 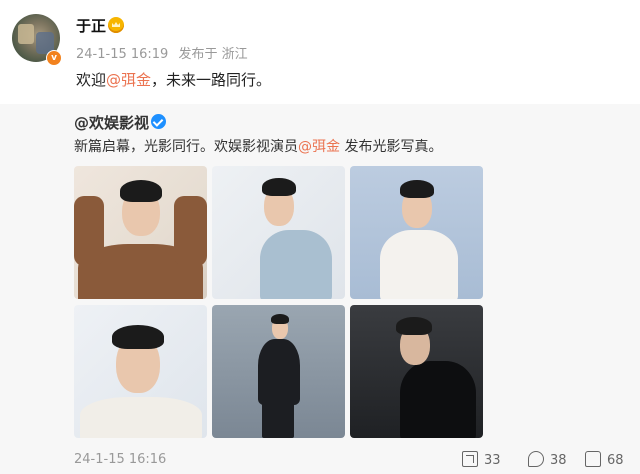 I want to click on like-count: 68, so click(x=615, y=460).